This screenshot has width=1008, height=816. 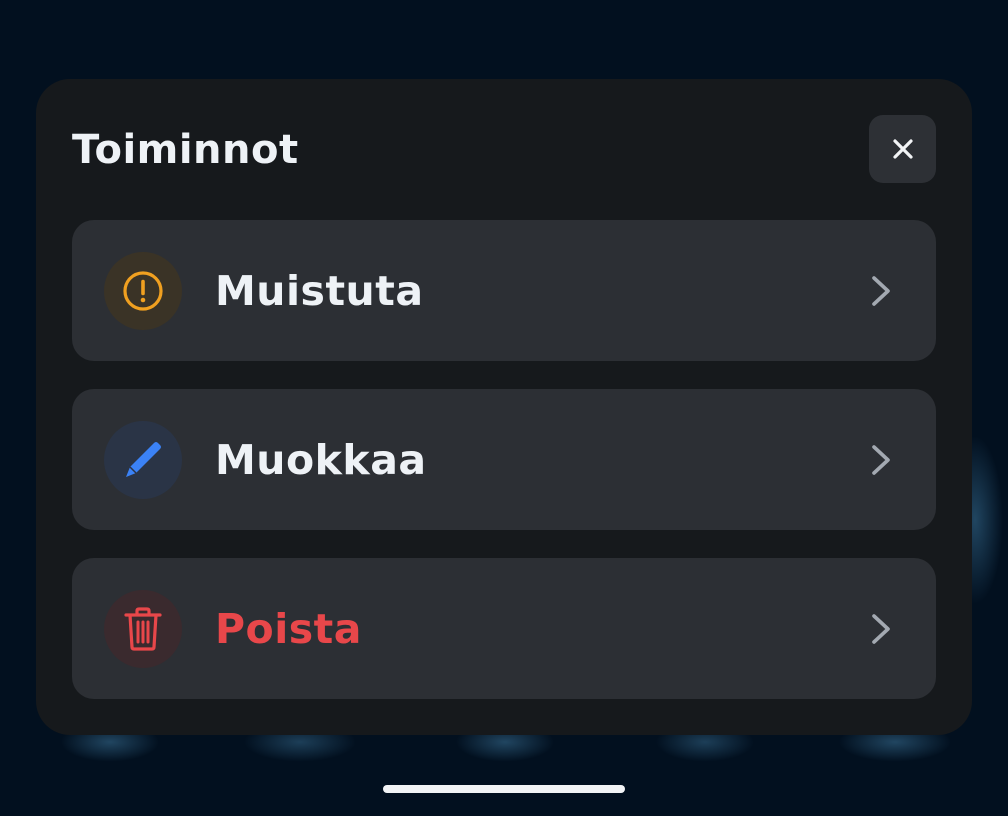 What do you see at coordinates (321, 460) in the screenshot?
I see `edit-label: Muokkaa` at bounding box center [321, 460].